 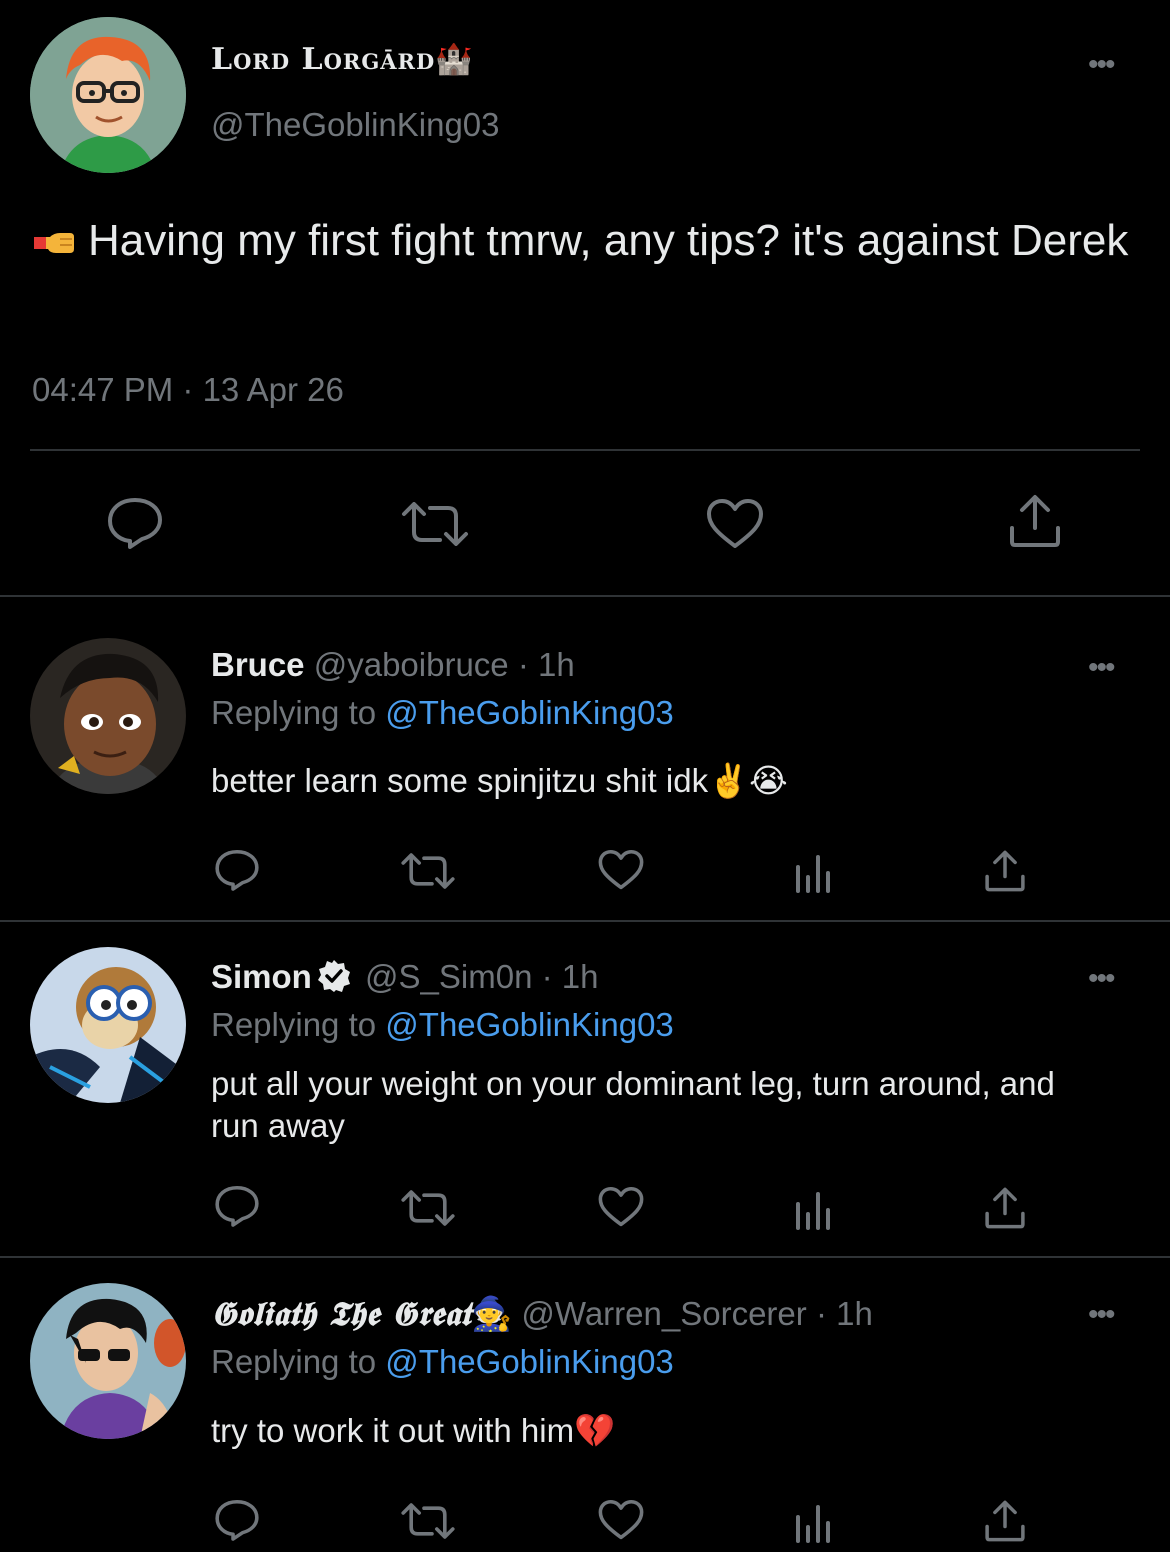 What do you see at coordinates (411, 664) in the screenshot?
I see `user-handle: @yaboibruce` at bounding box center [411, 664].